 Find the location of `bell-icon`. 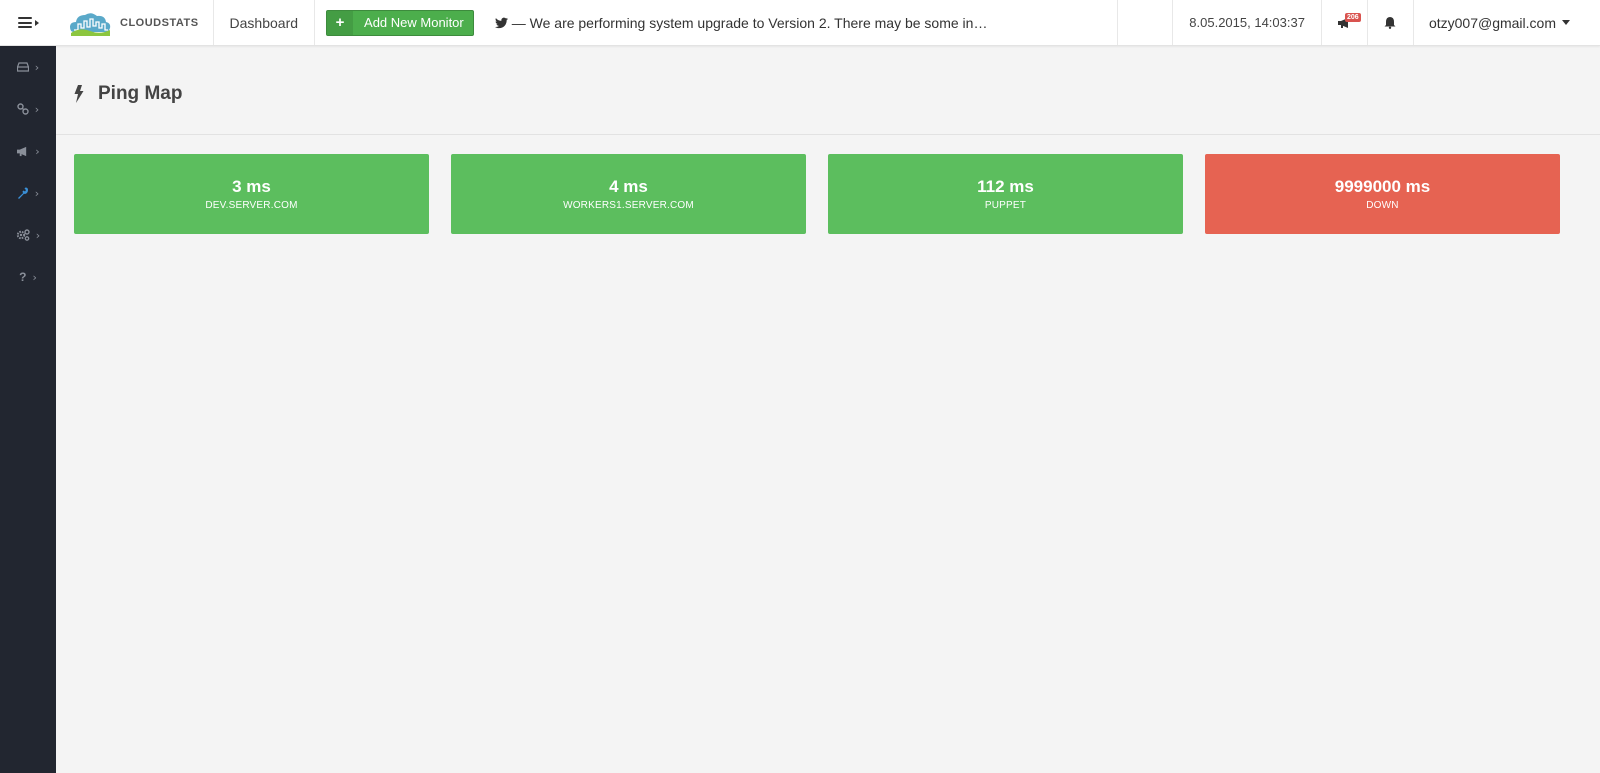

bell-icon is located at coordinates (1390, 23).